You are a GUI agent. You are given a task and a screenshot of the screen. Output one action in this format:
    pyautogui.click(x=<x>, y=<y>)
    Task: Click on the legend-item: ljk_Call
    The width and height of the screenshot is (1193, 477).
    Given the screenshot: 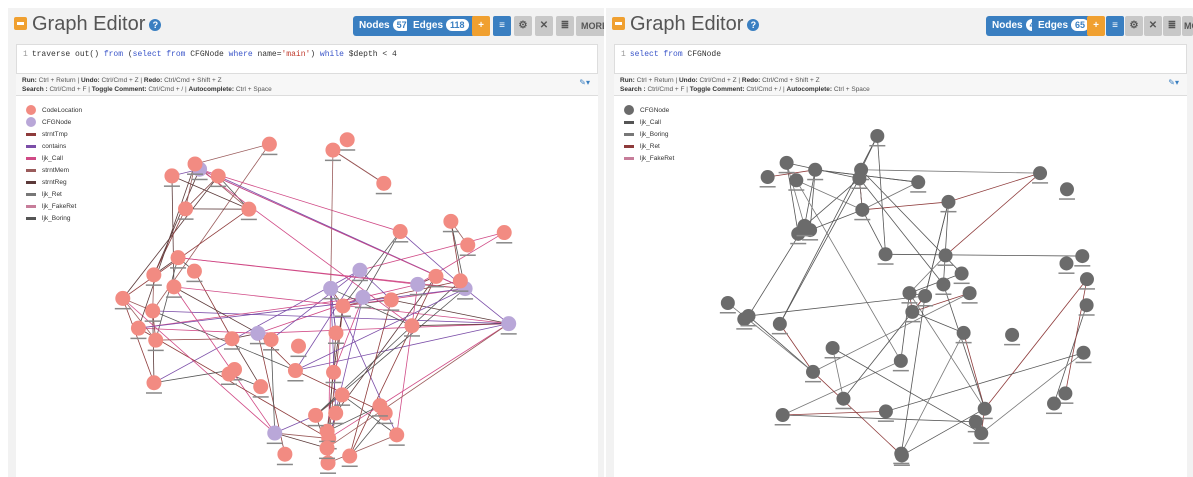 What is the action you would take?
    pyautogui.click(x=54, y=158)
    